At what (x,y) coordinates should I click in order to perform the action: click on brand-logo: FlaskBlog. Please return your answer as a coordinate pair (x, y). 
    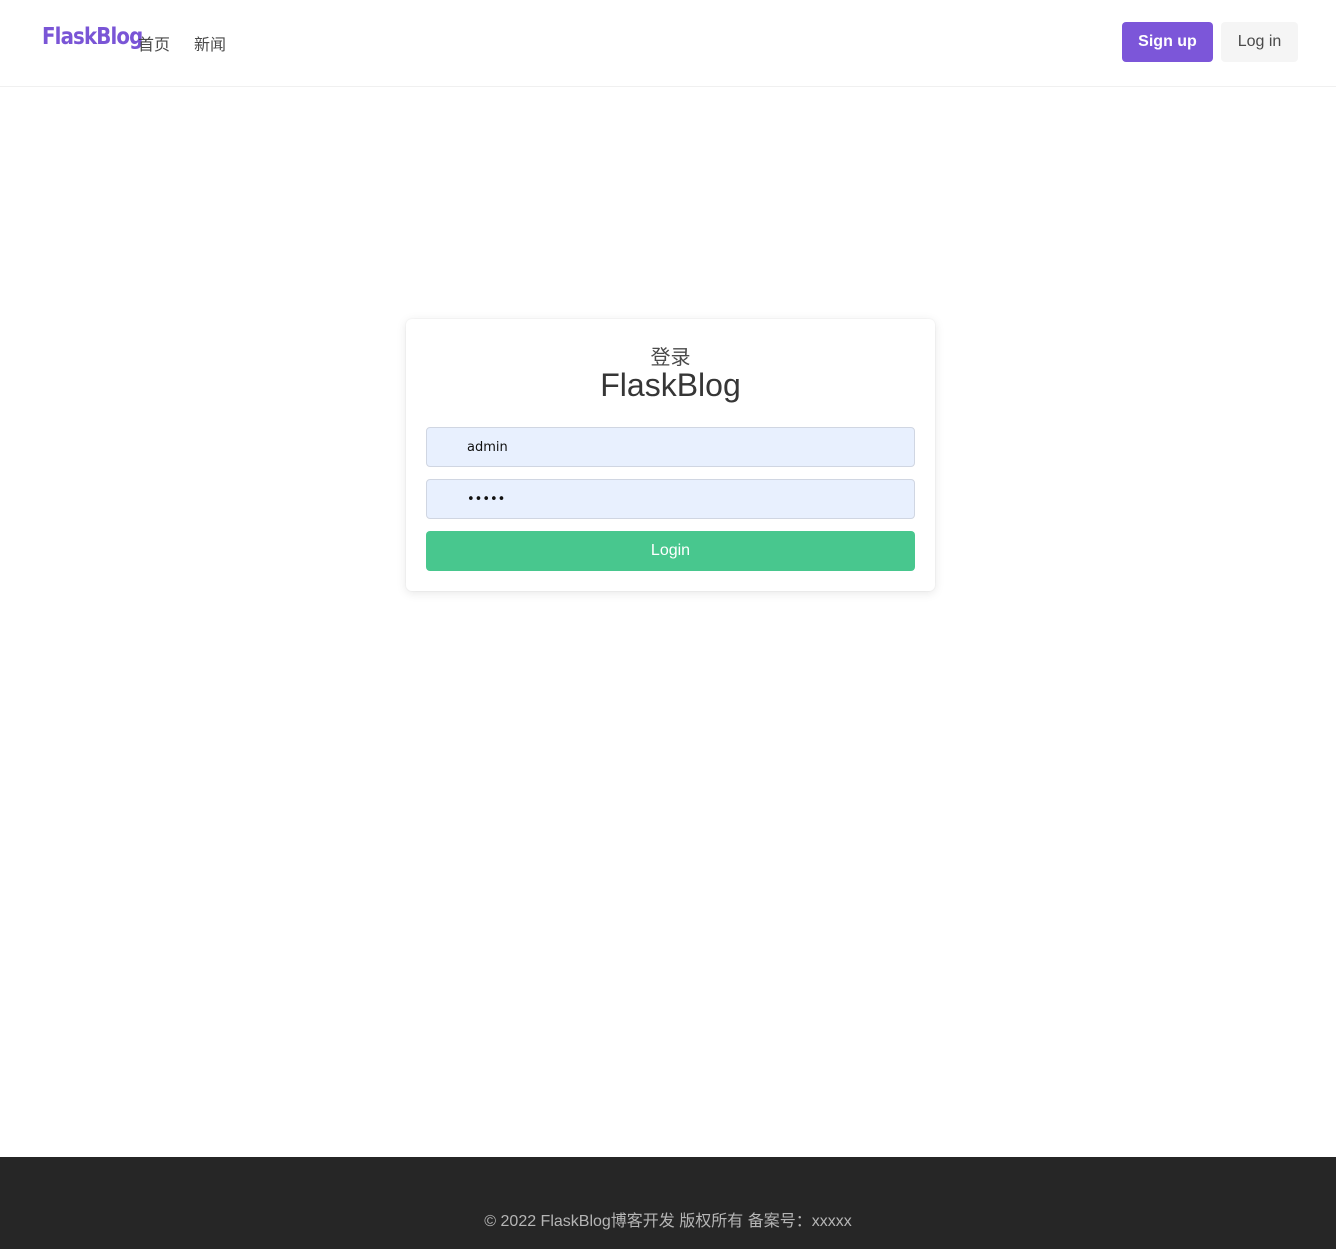
    Looking at the image, I should click on (92, 37).